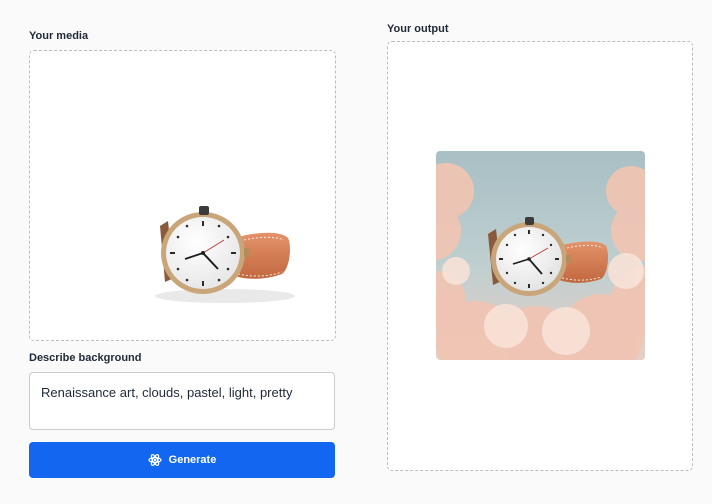 The height and width of the screenshot is (504, 712). I want to click on generated-watch-clouds-image, so click(540, 255).